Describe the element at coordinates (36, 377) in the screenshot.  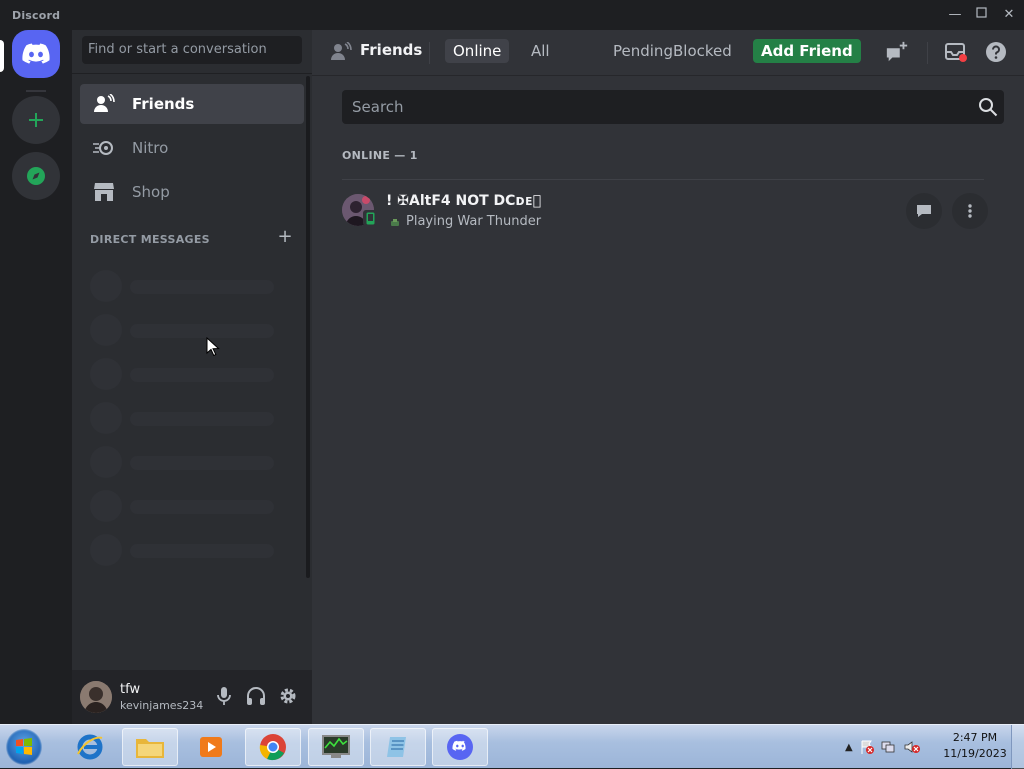
I see `server-rail` at that location.